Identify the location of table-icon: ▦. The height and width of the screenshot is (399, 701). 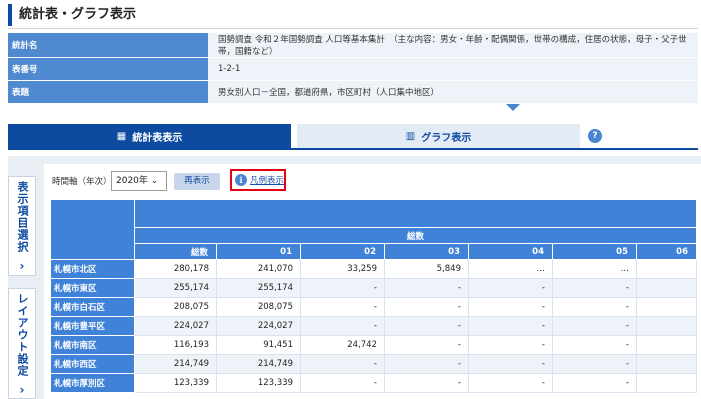
(121, 136).